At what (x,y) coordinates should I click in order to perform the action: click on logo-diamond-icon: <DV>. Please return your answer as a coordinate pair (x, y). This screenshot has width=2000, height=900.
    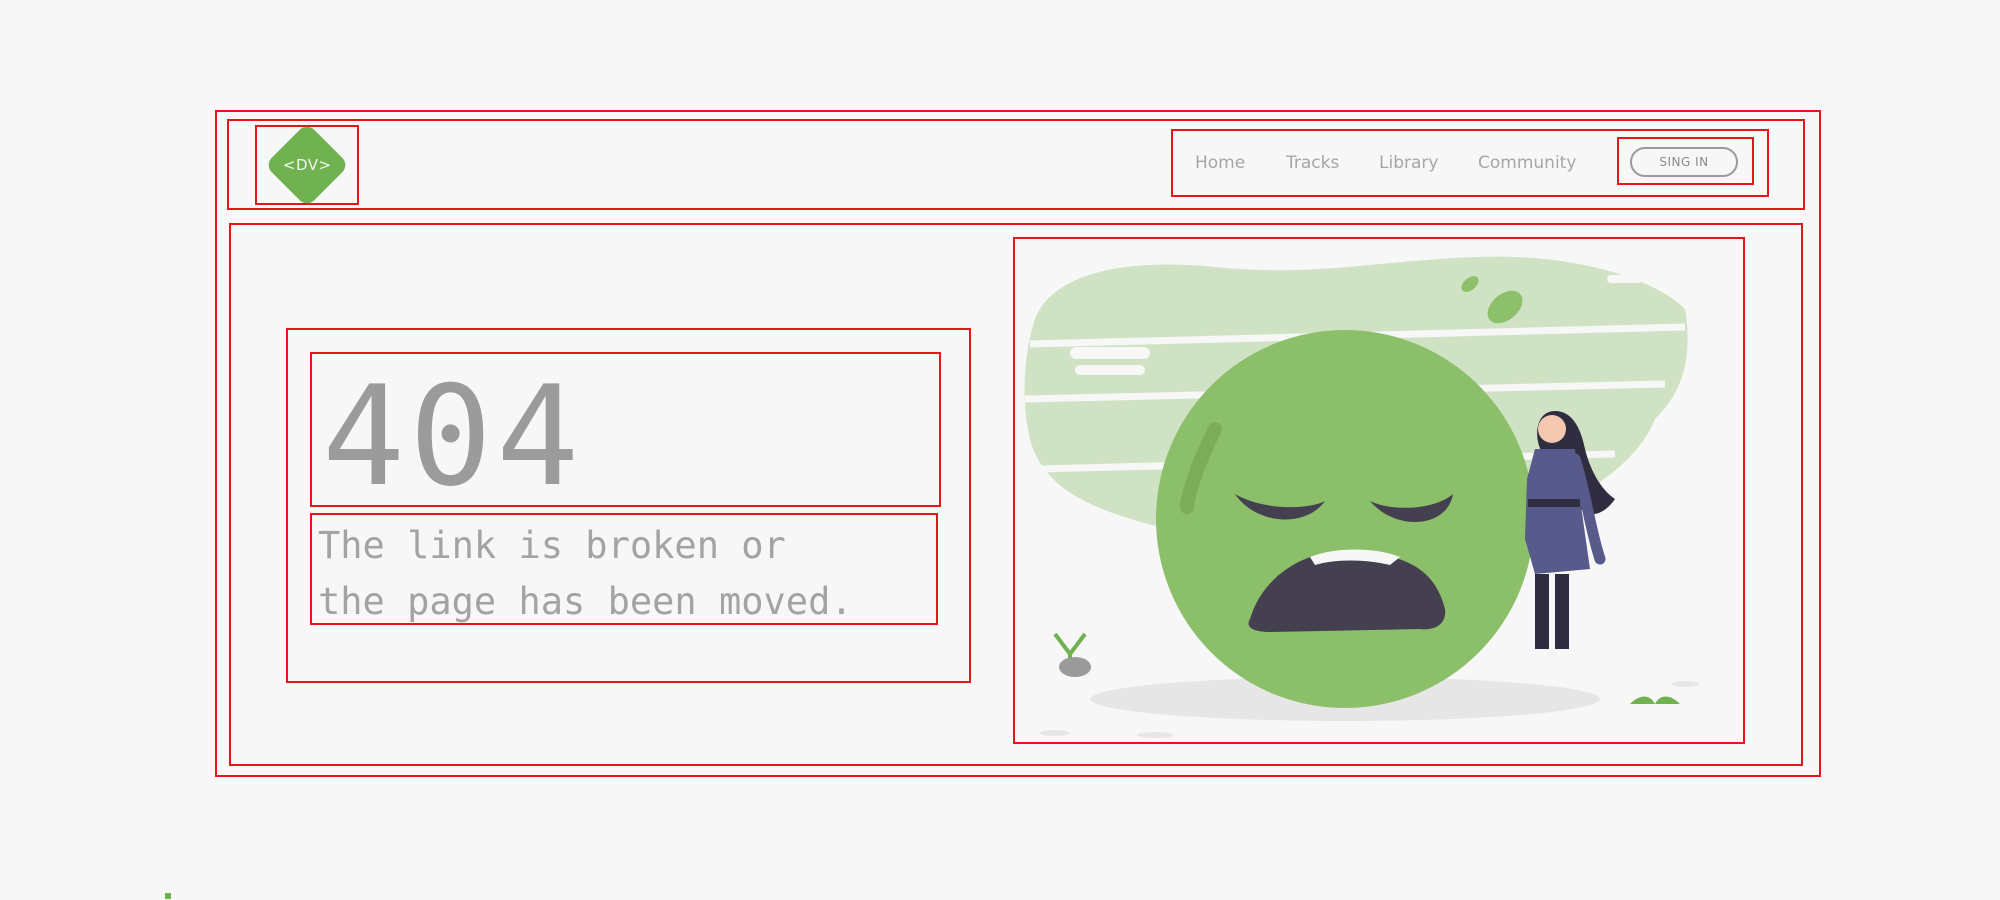
    Looking at the image, I should click on (307, 165).